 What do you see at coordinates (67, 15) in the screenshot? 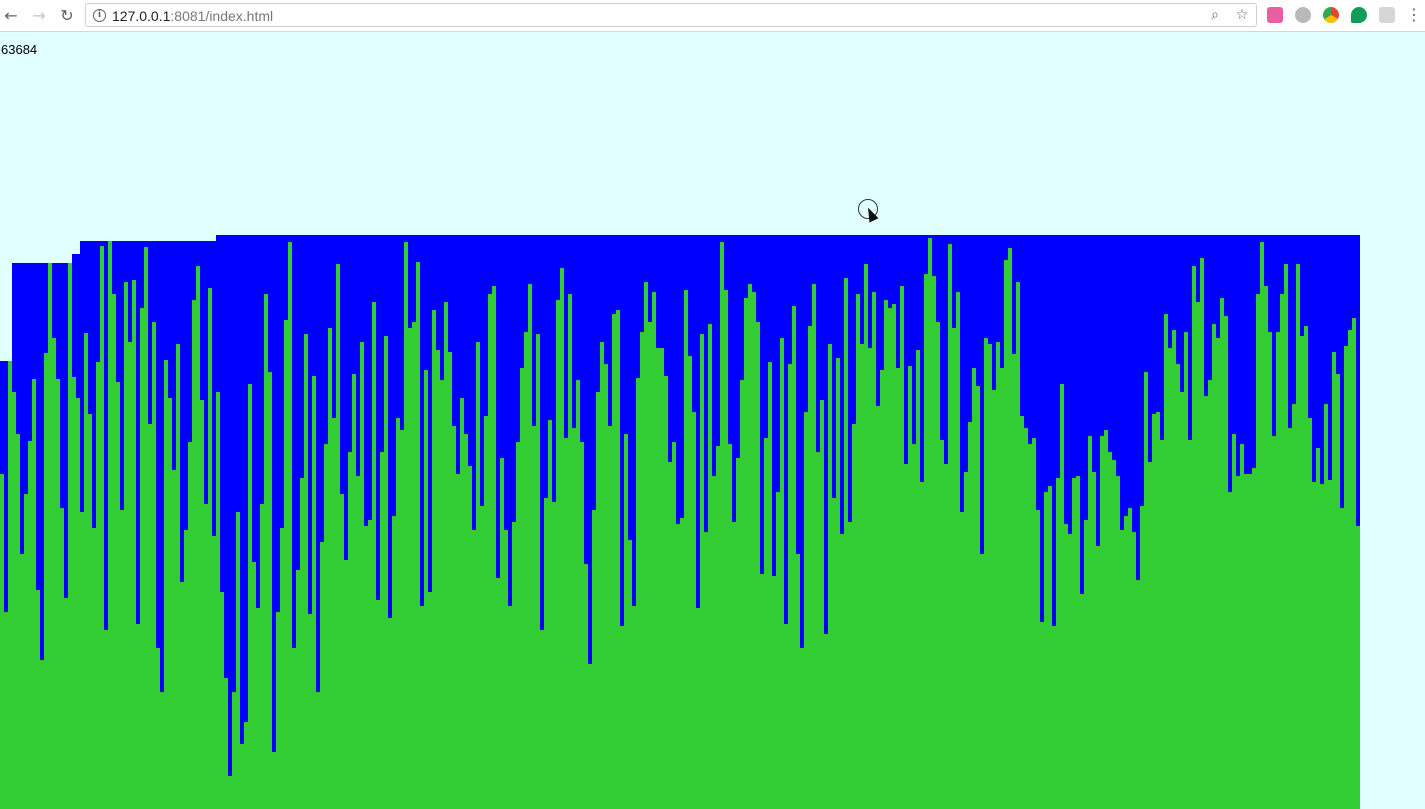
I see `reload-icon: ↻` at bounding box center [67, 15].